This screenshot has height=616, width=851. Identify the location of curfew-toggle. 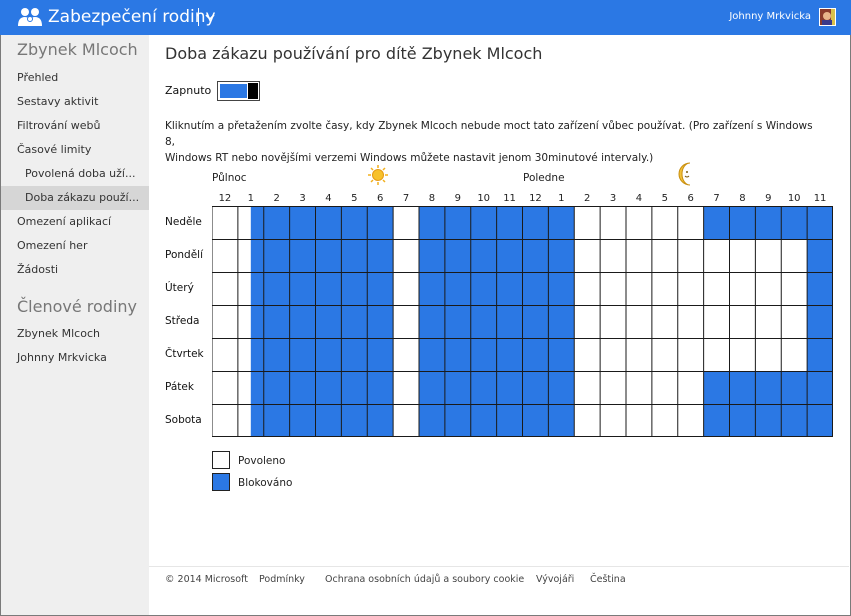
(238, 91).